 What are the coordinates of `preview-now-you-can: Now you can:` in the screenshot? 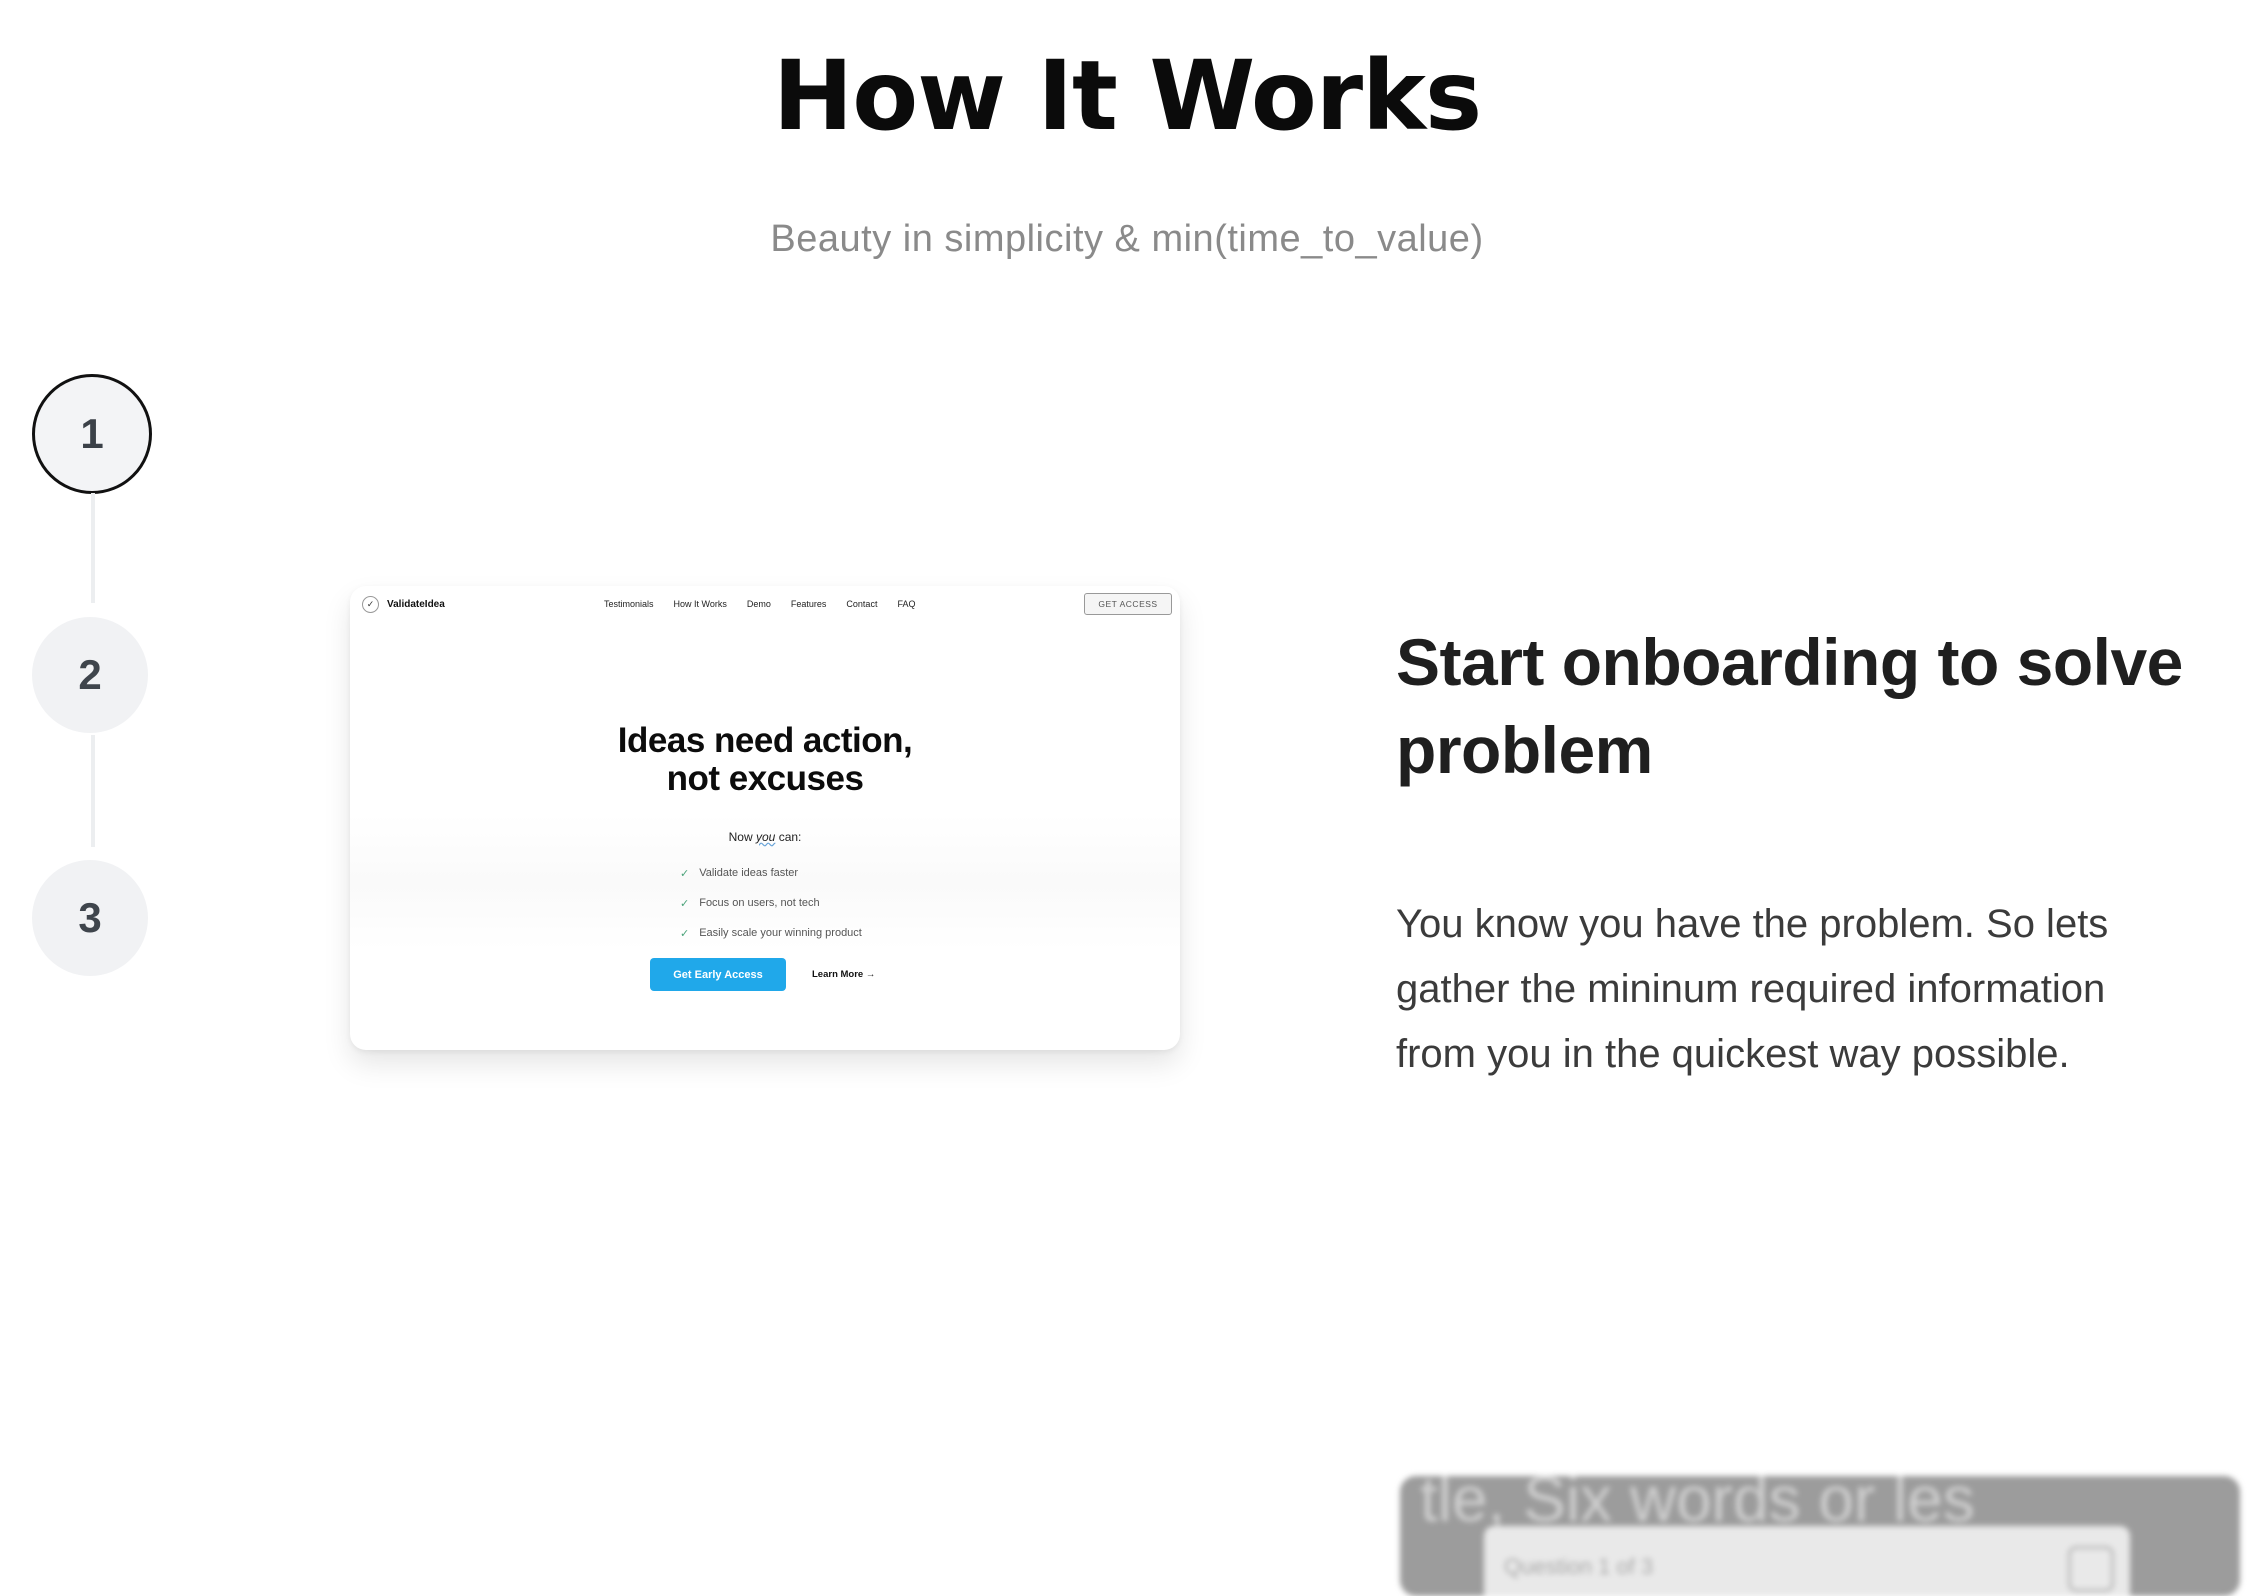 It's located at (765, 837).